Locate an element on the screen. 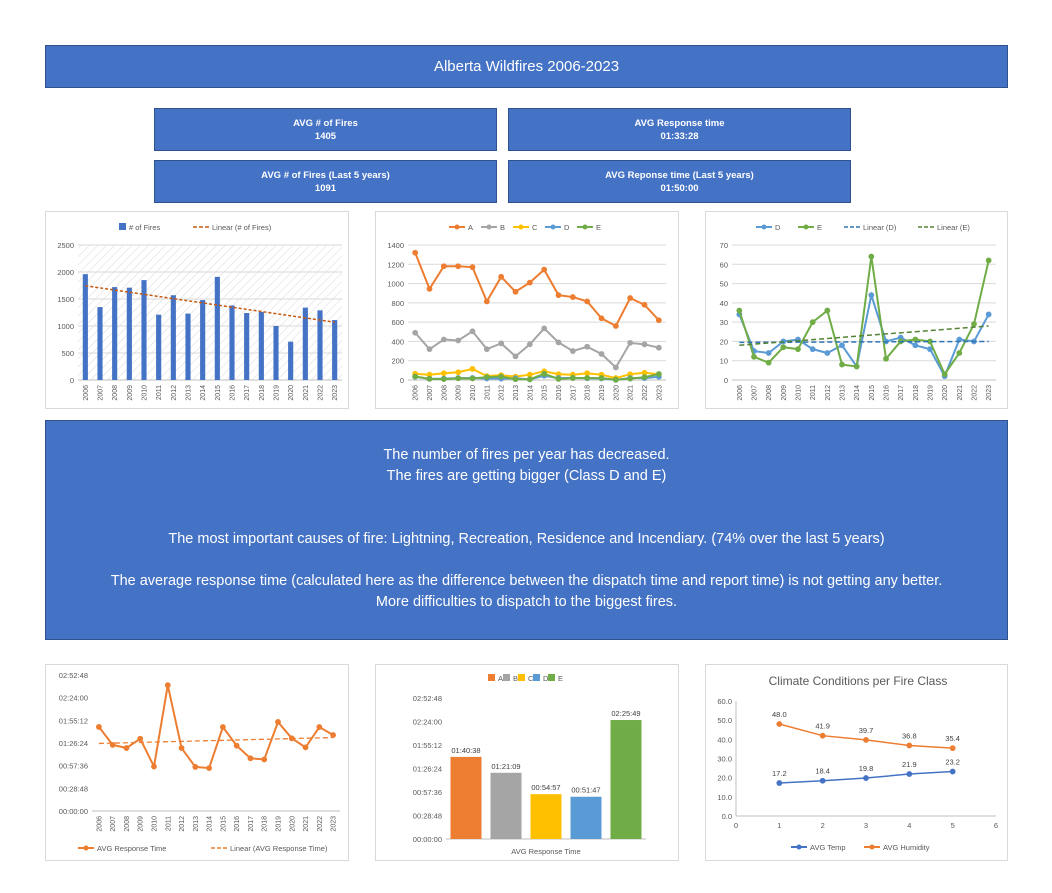 Image resolution: width=1052 pixels, height=893 pixels. legend-a-label: A is located at coordinates (500, 678).